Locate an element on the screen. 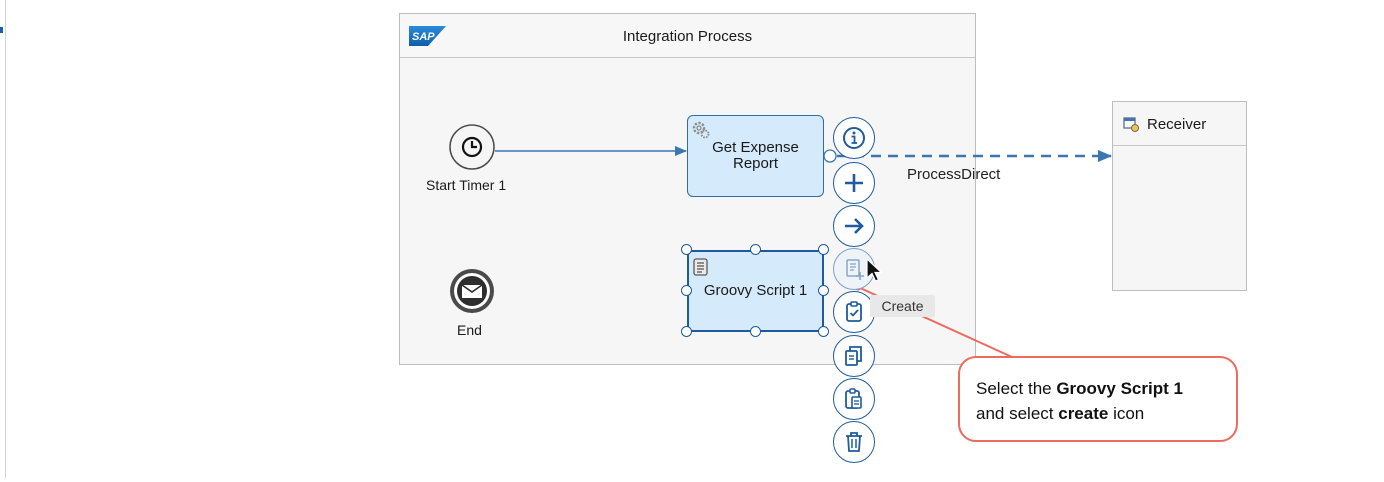 Image resolution: width=1384 pixels, height=482 pixels. validate-button is located at coordinates (854, 312).